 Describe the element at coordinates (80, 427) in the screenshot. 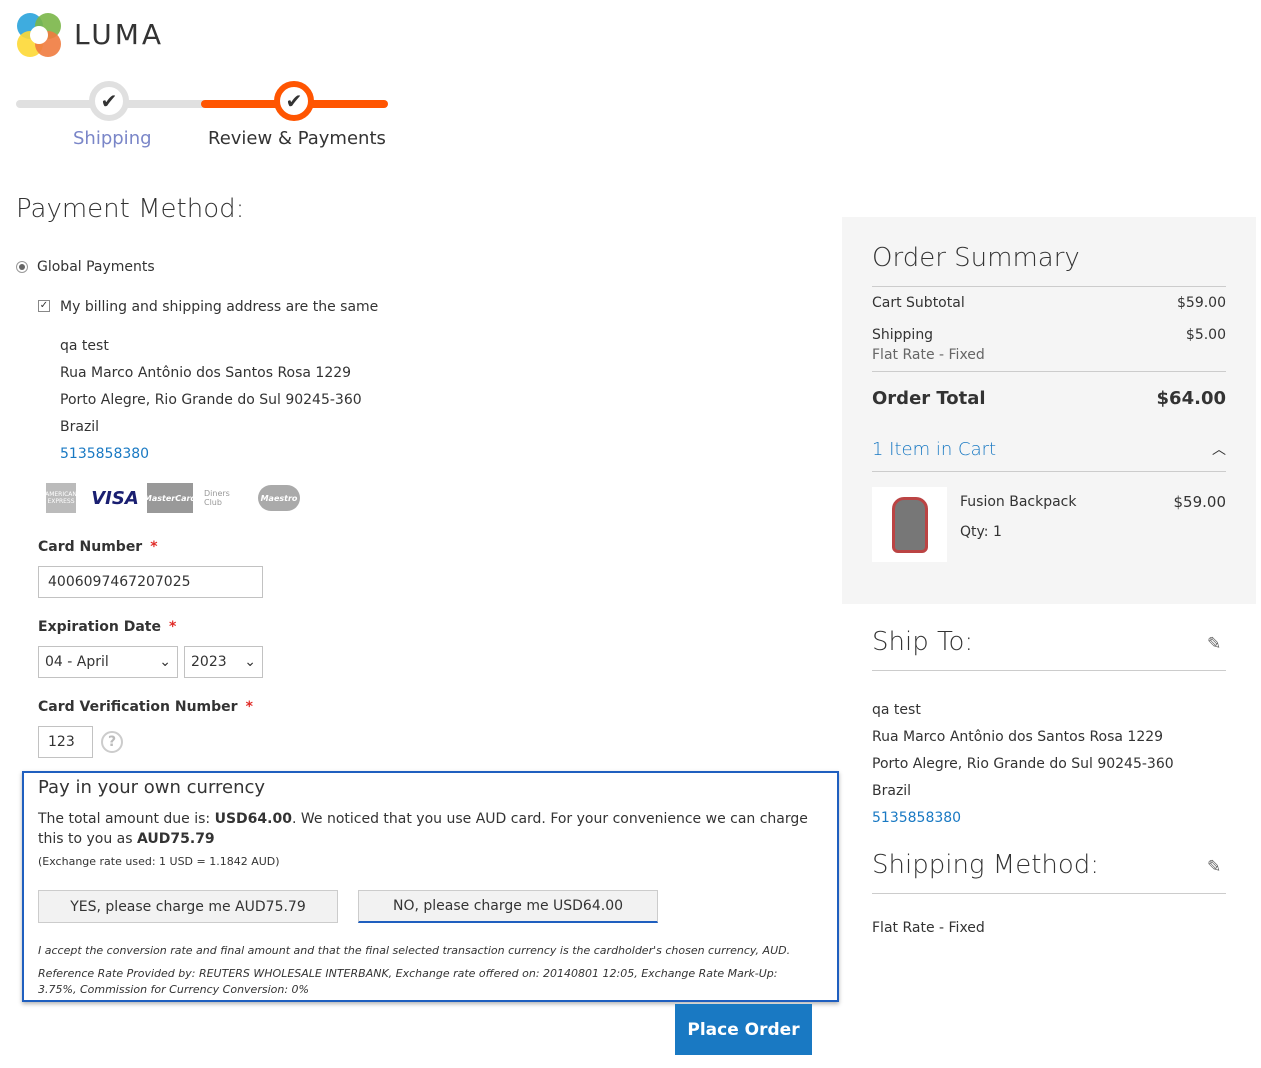

I see `billing-country: Brazil` at that location.